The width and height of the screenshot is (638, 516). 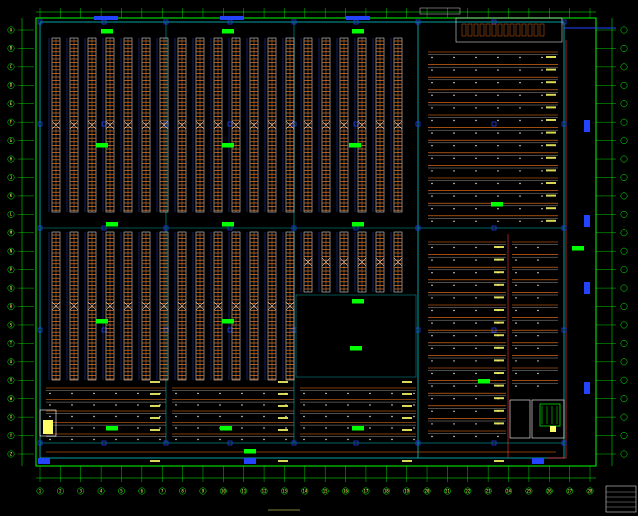 I want to click on grid-label-x: 21, so click(x=447, y=491).